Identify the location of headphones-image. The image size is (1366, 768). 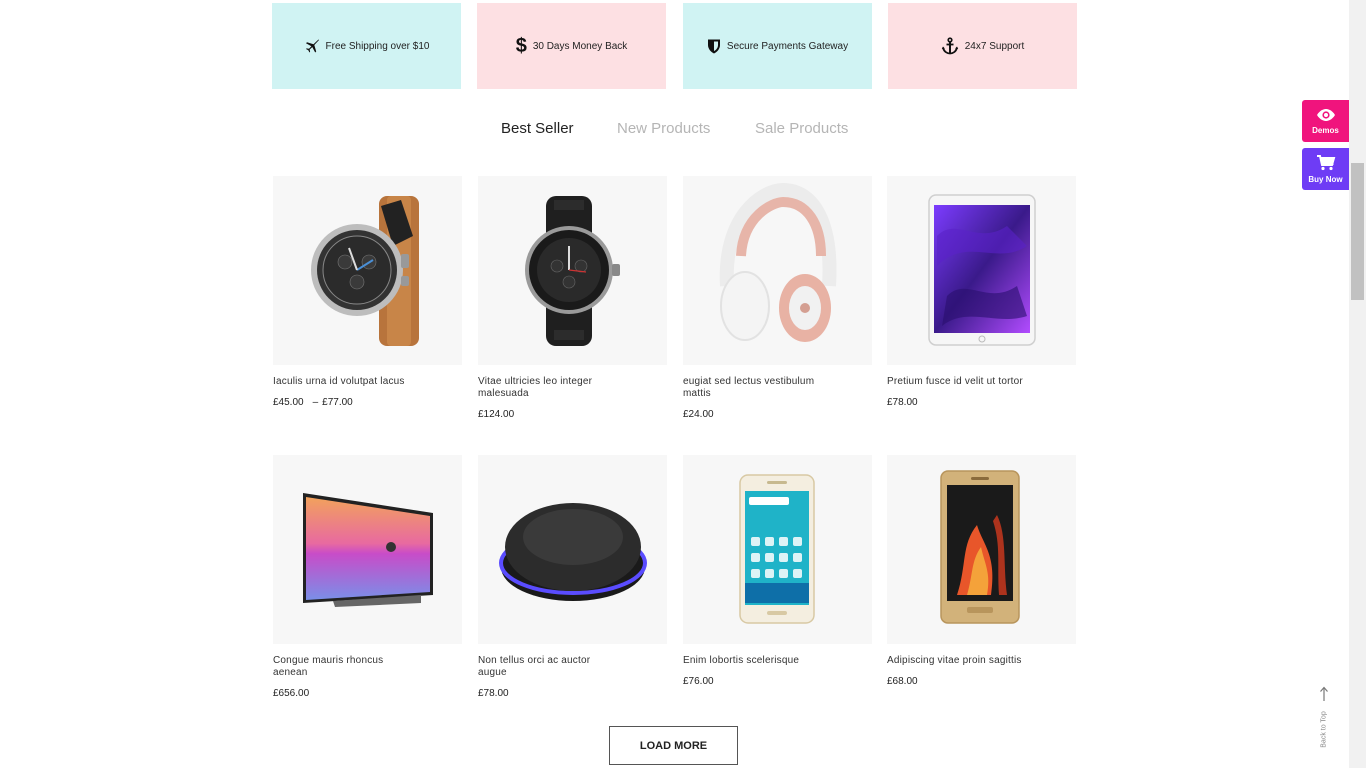
(778, 262).